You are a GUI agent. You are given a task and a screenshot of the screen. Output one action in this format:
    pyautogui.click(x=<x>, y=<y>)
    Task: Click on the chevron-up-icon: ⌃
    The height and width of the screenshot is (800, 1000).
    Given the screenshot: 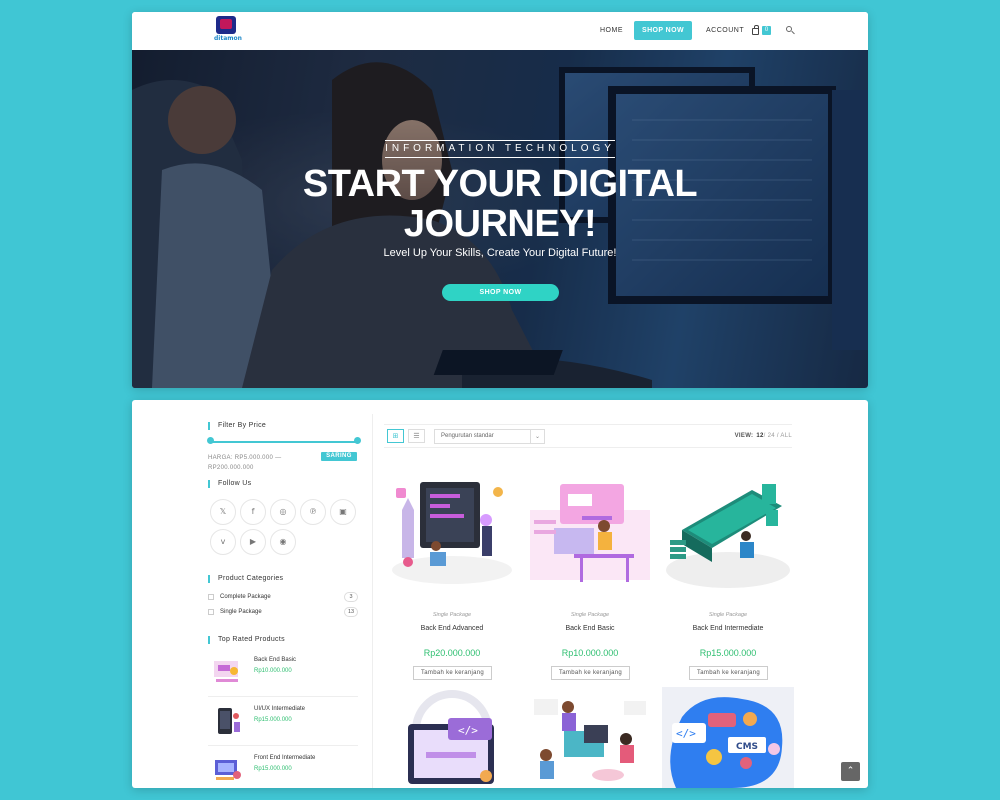 What is the action you would take?
    pyautogui.click(x=850, y=771)
    